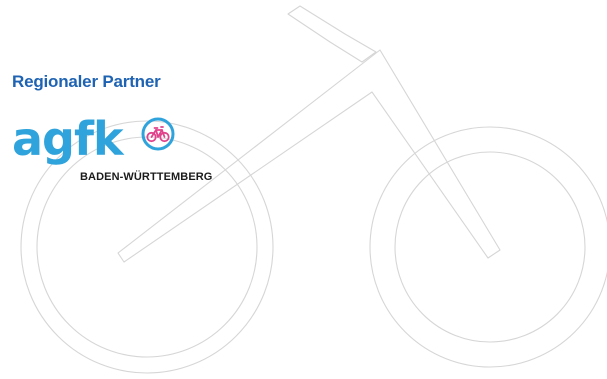  I want to click on bike-handlebar, so click(332, 34).